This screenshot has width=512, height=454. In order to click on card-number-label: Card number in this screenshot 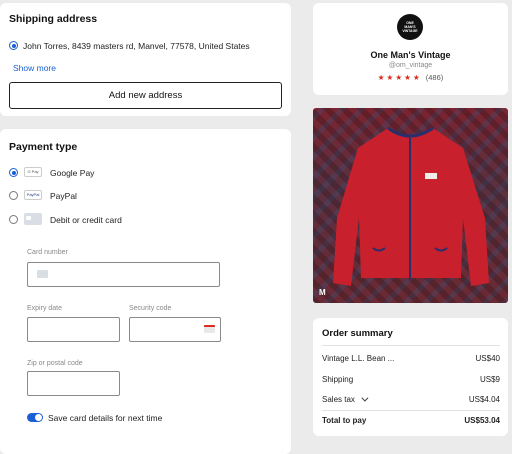, I will do `click(47, 252)`.